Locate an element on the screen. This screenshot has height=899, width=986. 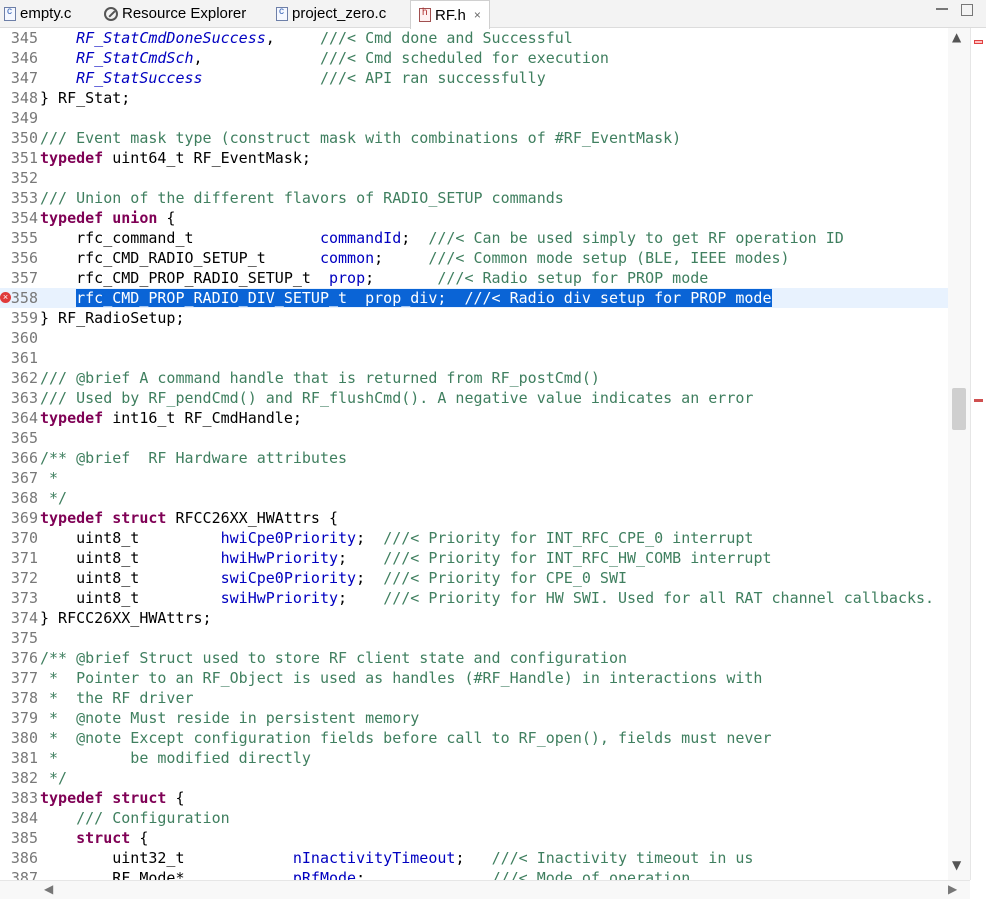
vertical-scrollbar: ▲ ▼ is located at coordinates (959, 454).